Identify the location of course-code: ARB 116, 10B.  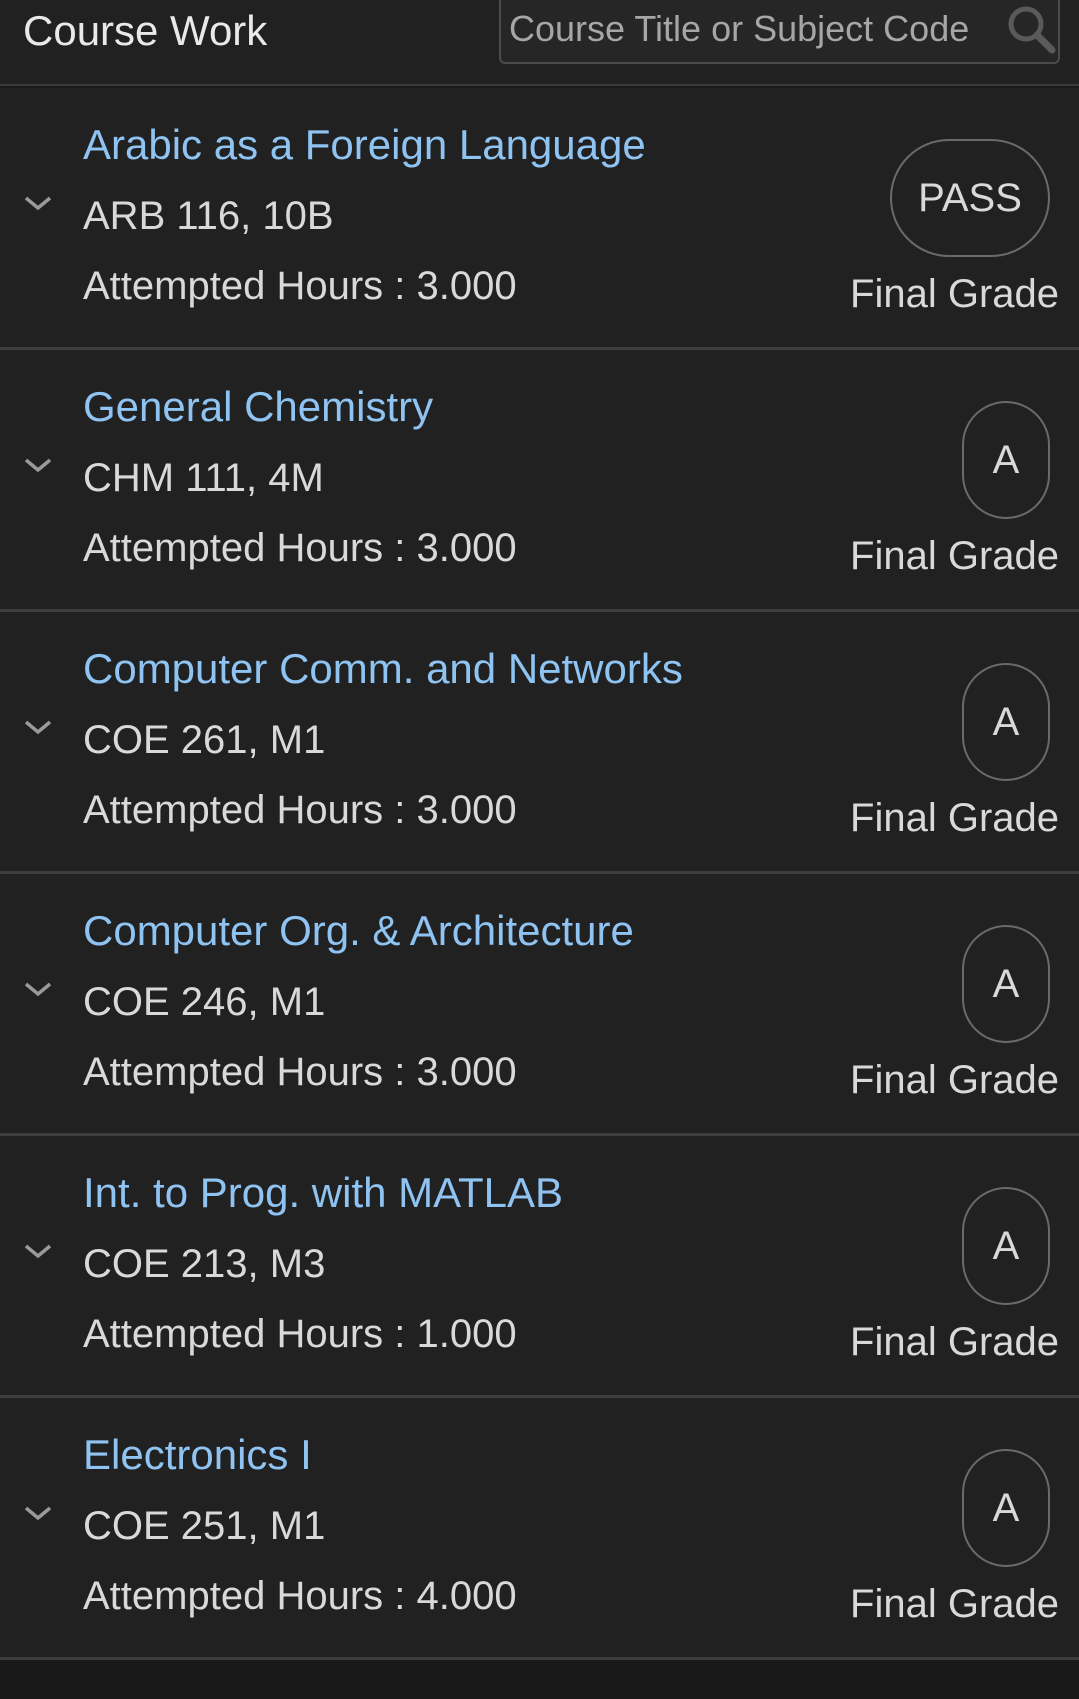
(208, 216).